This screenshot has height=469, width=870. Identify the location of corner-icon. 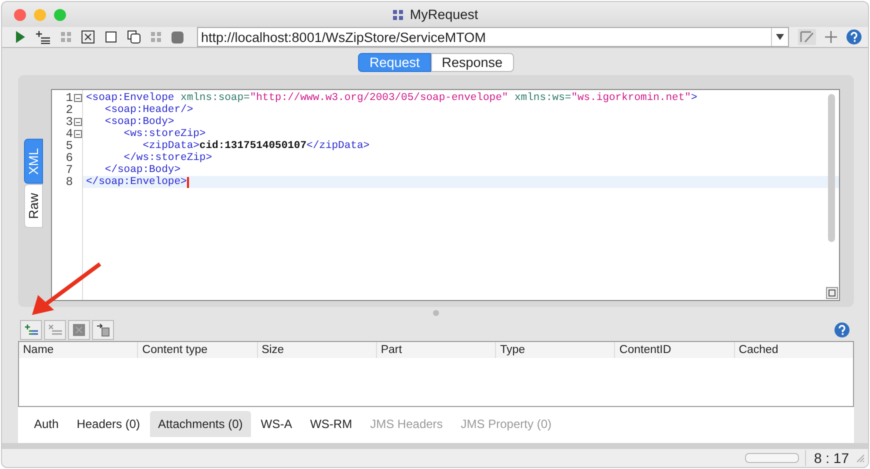
(832, 293).